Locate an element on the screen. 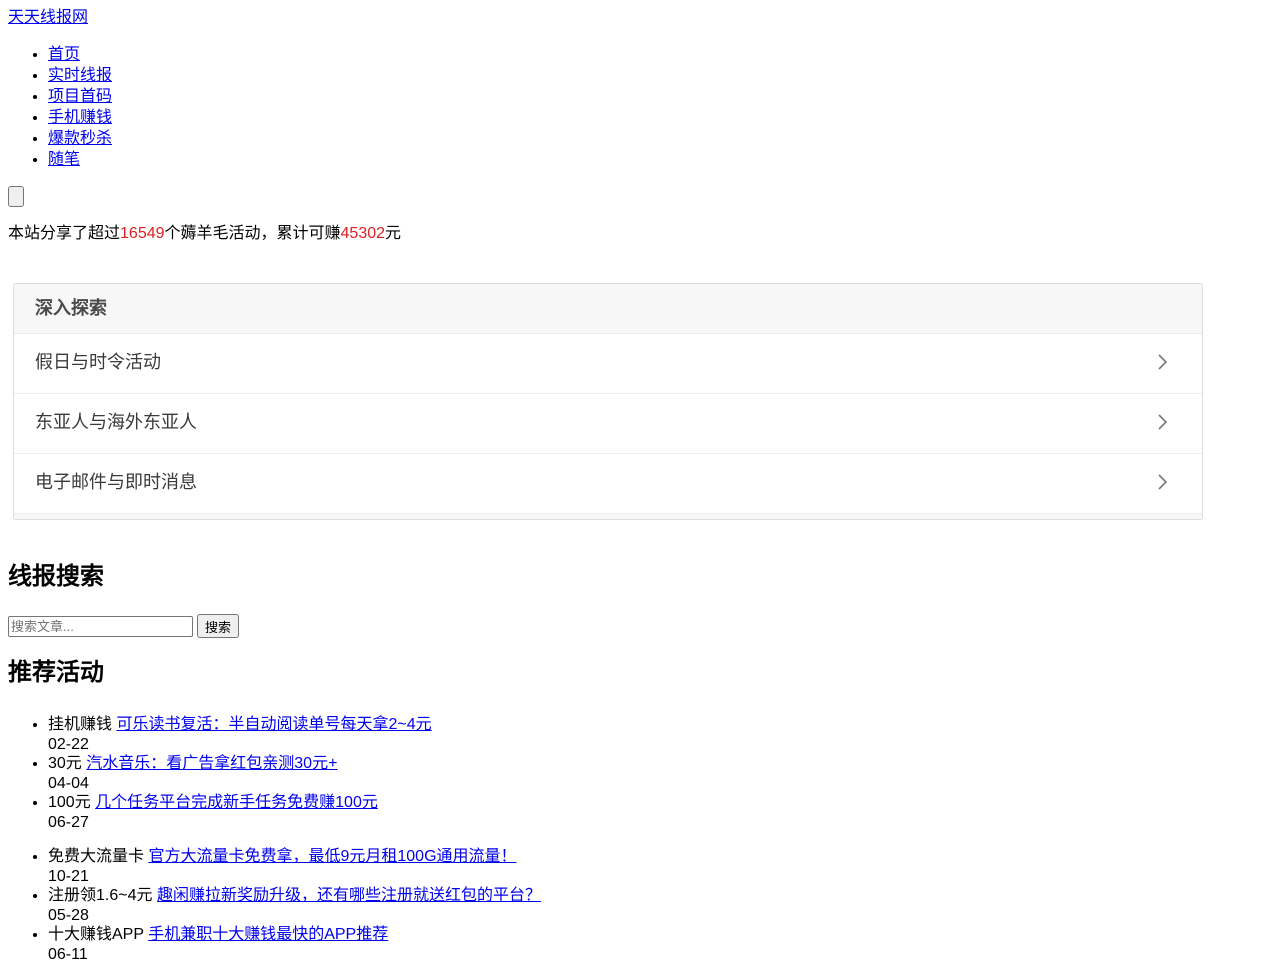 Image resolution: width=1280 pixels, height=964 pixels. item-date: 10-21 is located at coordinates (68, 876).